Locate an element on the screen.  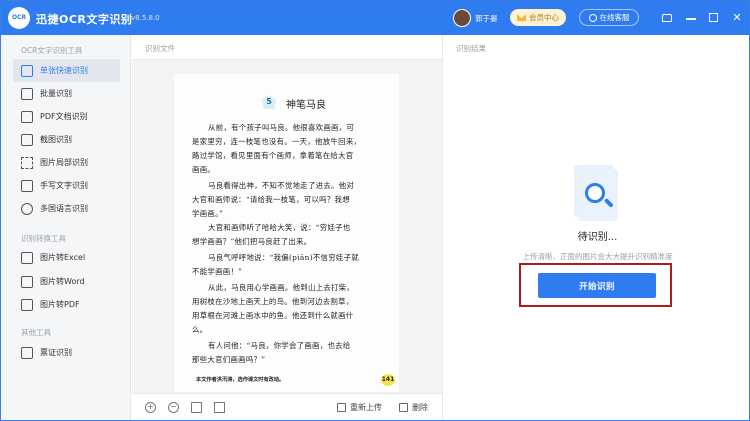
sidebar-item-pdf: PDF文档识别 is located at coordinates (66, 116).